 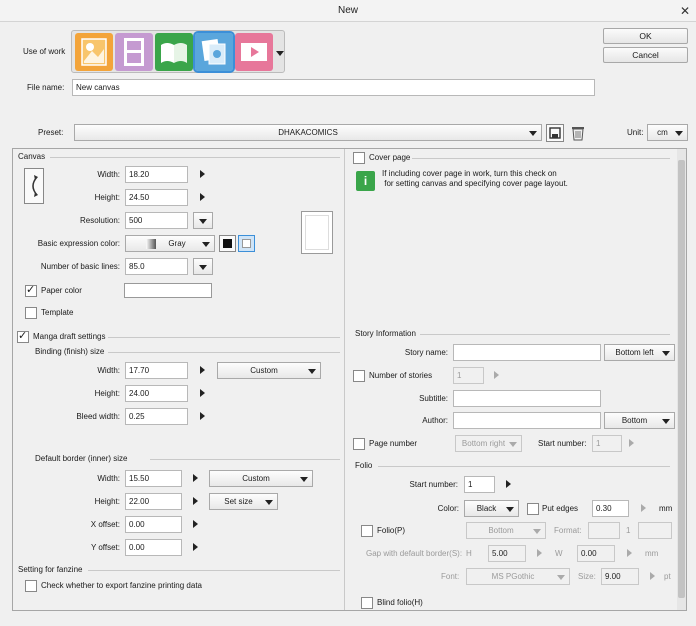 I want to click on file-name-label: File name:, so click(x=46, y=87).